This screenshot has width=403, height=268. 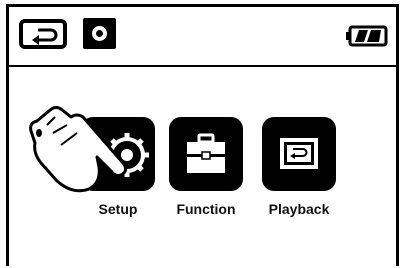 I want to click on back-arrow-icon, so click(x=45, y=36).